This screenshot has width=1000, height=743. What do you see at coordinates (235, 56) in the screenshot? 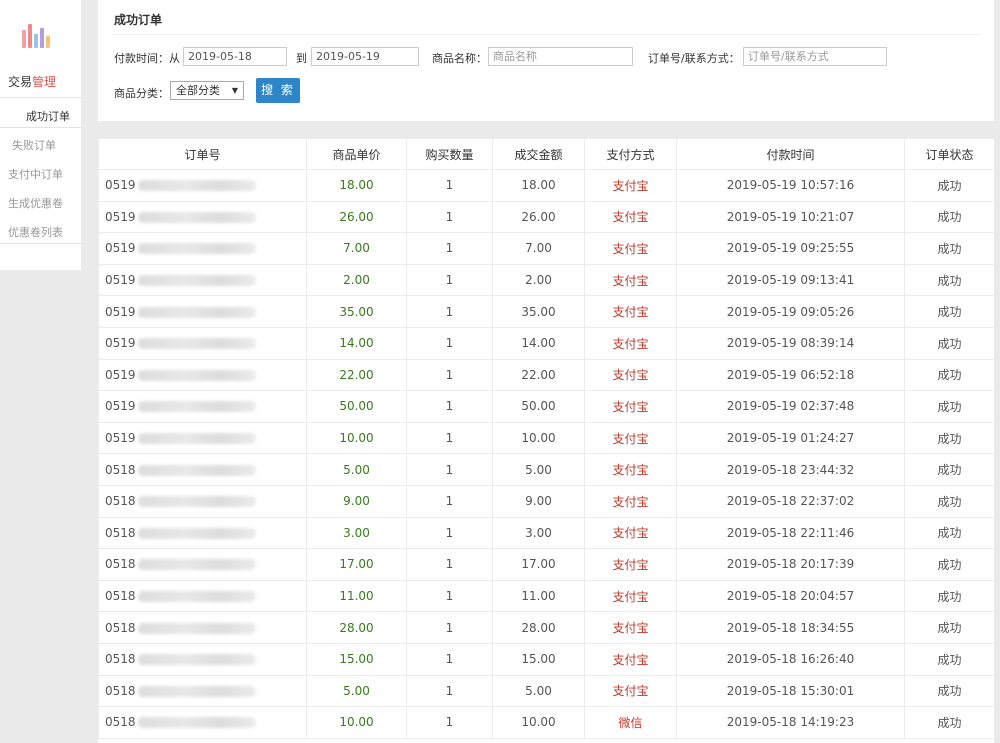
I see `date-from-input` at bounding box center [235, 56].